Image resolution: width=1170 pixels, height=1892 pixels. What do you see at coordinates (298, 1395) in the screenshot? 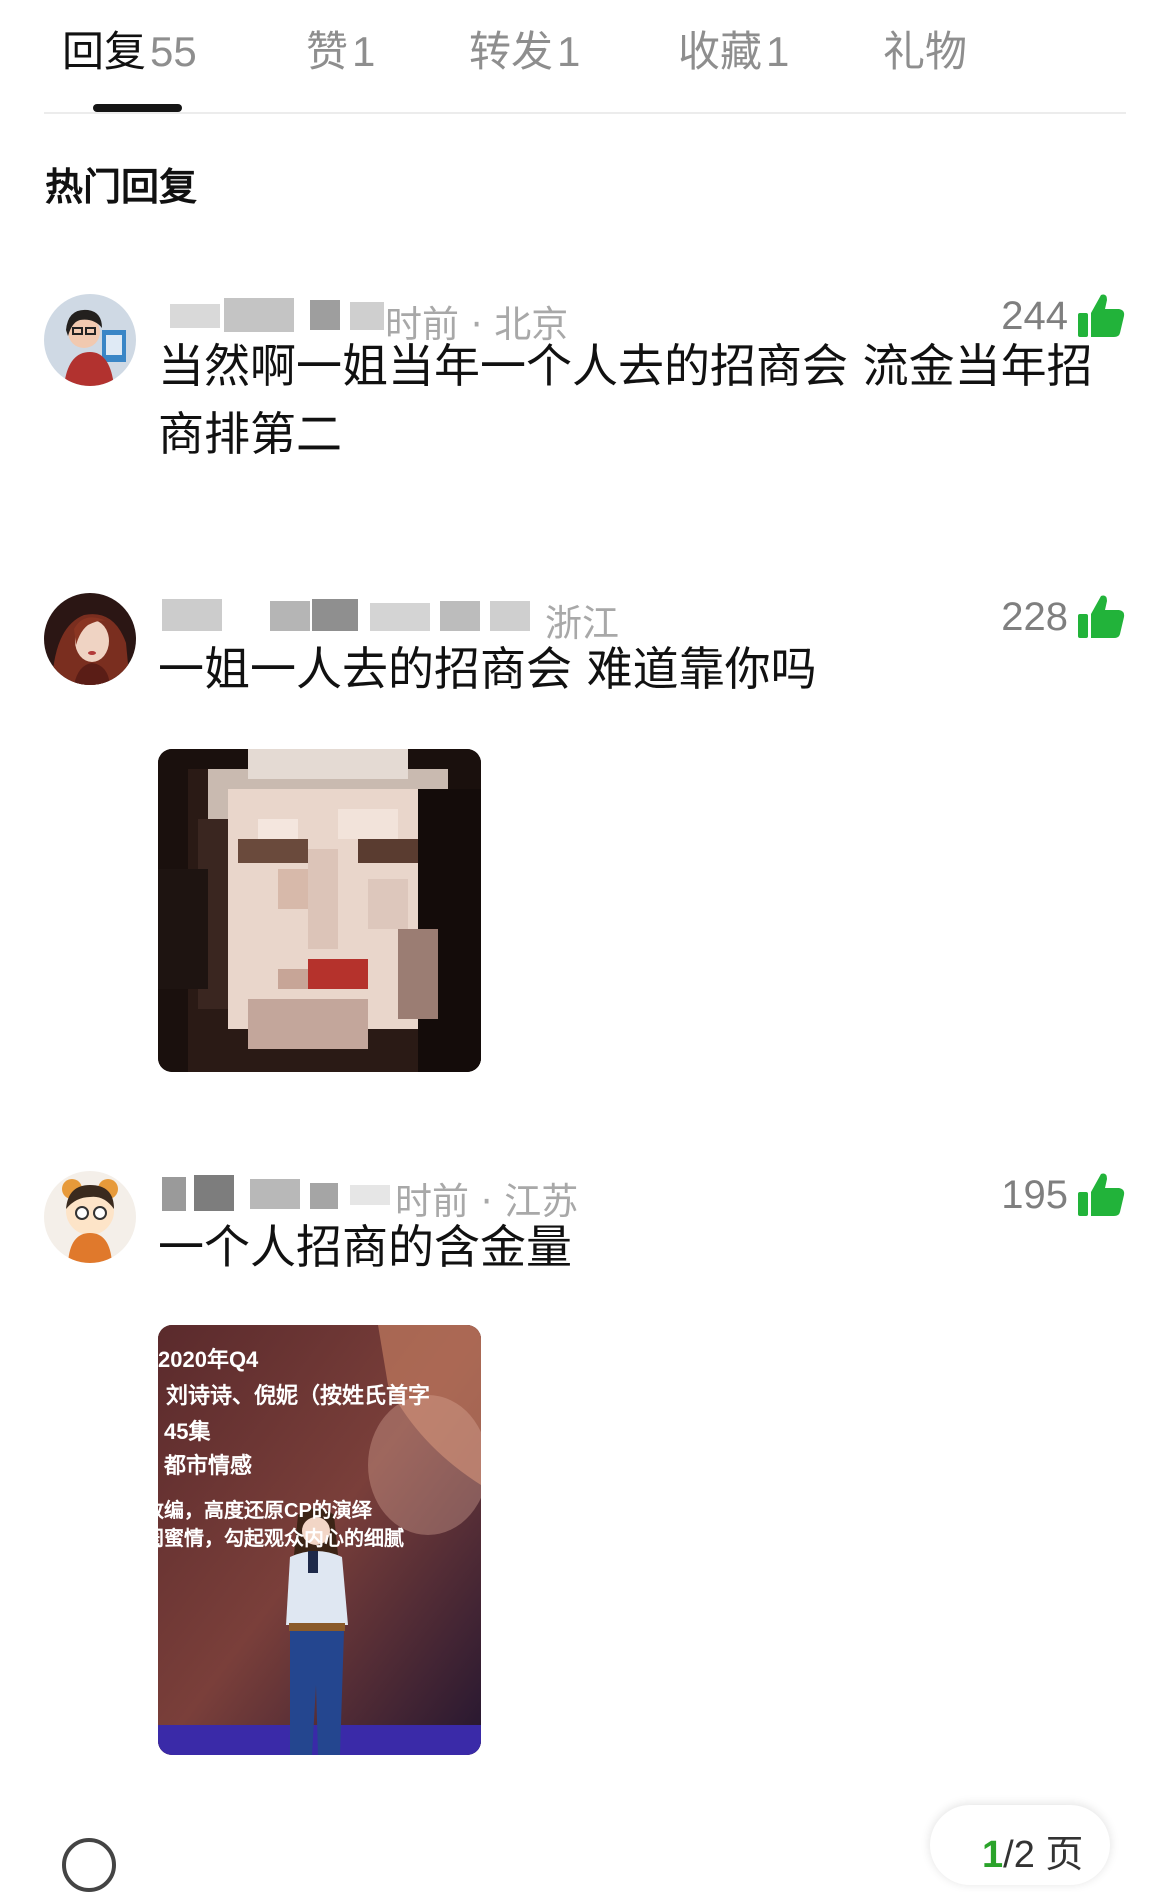
I see `image-text-line: 刘诗诗、倪妮（按姓氏首字` at bounding box center [298, 1395].